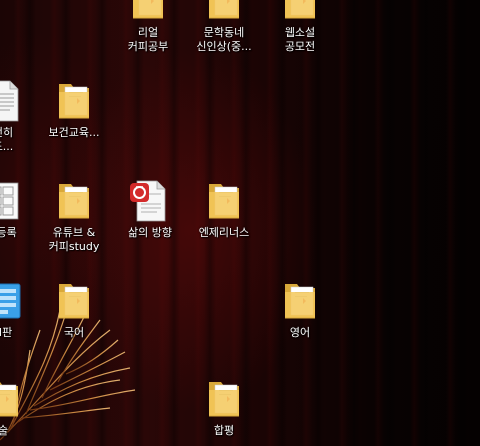 The height and width of the screenshot is (446, 480). I want to click on desktop-icon-youtube-coffee: 유튜브 & 커피study, so click(74, 216).